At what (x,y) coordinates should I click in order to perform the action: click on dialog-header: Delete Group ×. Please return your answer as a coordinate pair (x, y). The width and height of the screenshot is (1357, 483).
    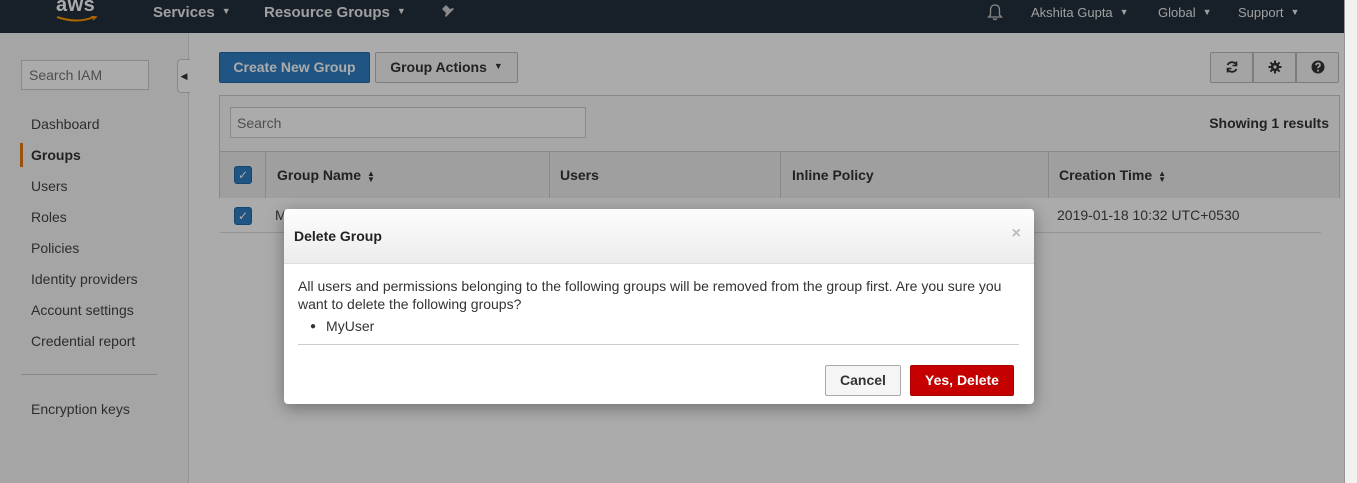
    Looking at the image, I should click on (659, 236).